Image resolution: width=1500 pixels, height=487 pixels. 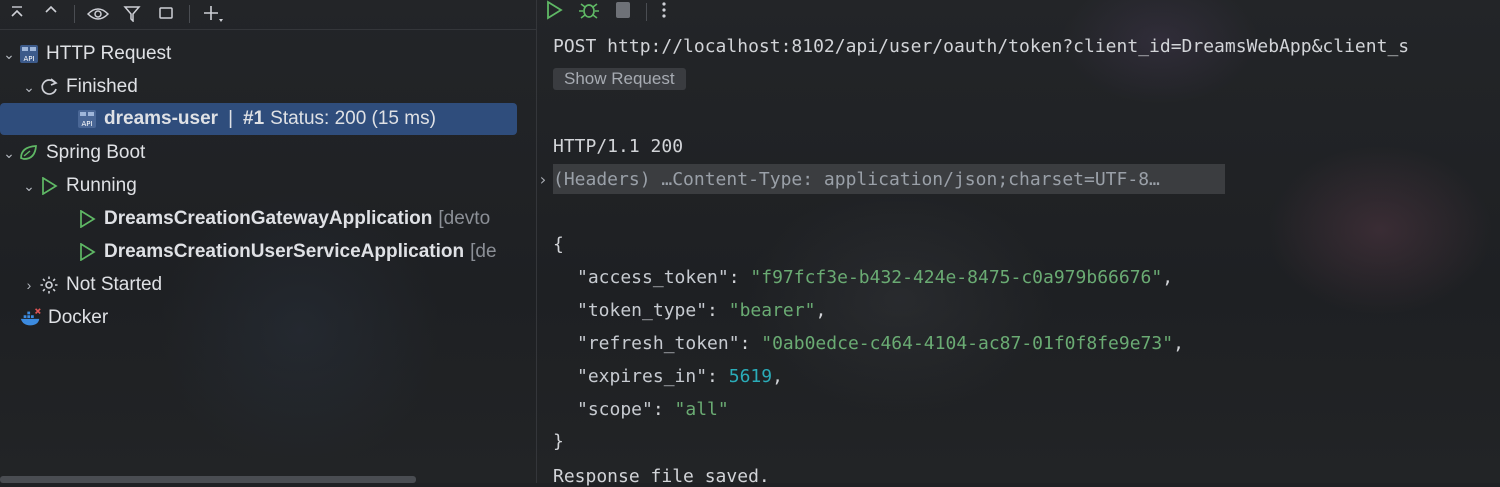 I want to click on status-text: Status: 200 (15 ms), so click(x=353, y=118).